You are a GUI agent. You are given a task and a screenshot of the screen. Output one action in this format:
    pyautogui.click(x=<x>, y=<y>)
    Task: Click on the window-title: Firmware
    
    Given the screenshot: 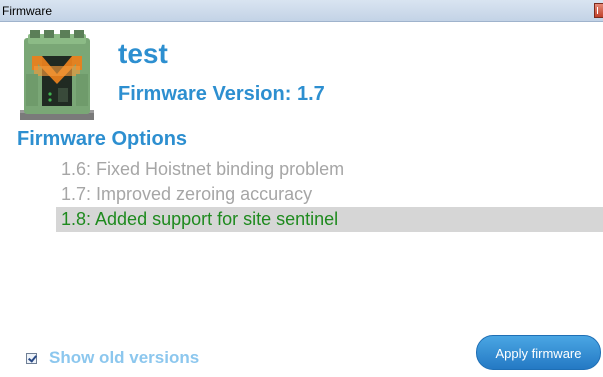 What is the action you would take?
    pyautogui.click(x=27, y=11)
    